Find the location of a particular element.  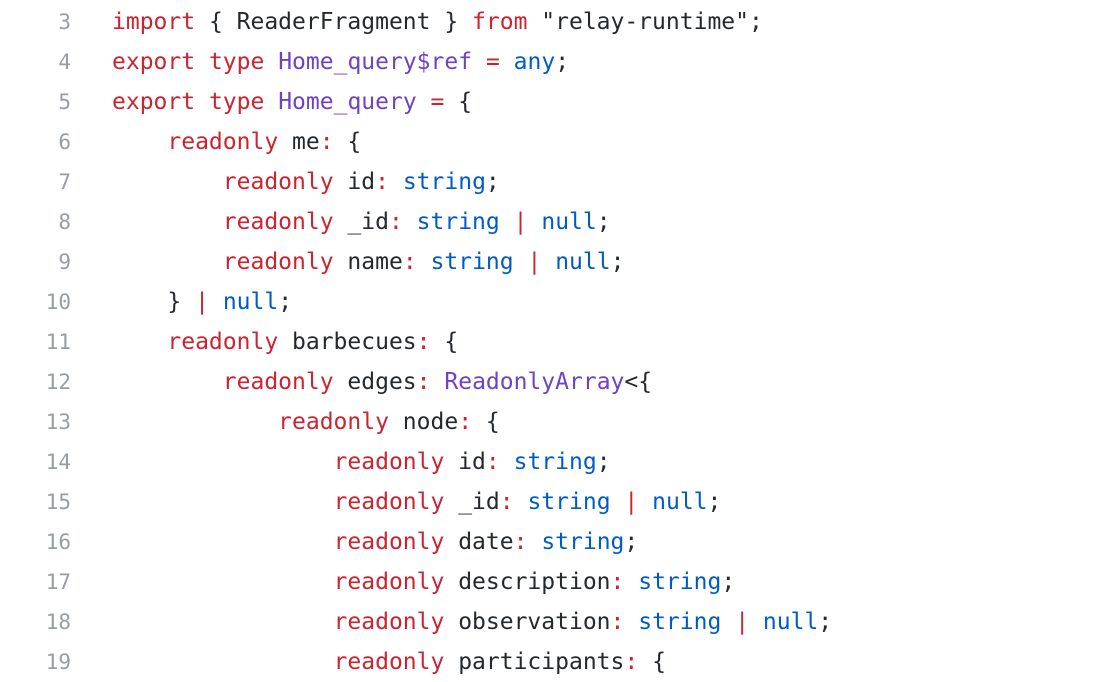

code-token-operator: = is located at coordinates (437, 102).